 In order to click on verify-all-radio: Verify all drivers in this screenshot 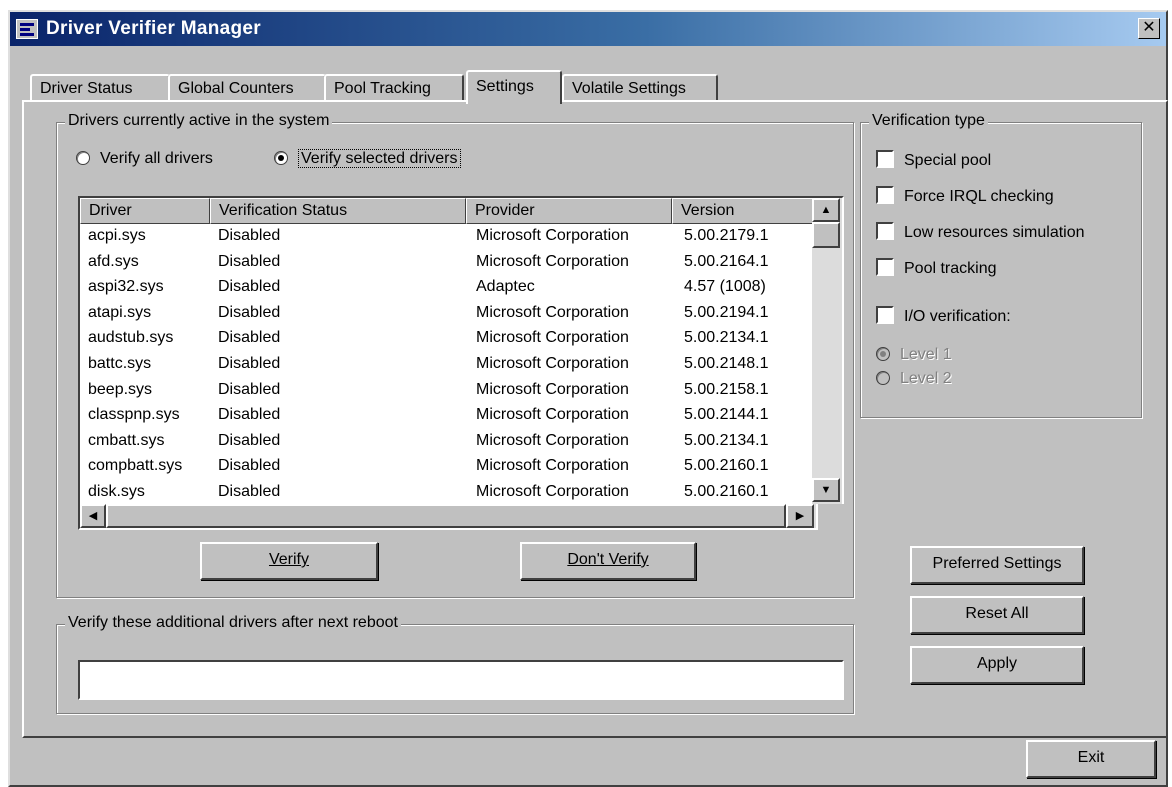, I will do `click(144, 159)`.